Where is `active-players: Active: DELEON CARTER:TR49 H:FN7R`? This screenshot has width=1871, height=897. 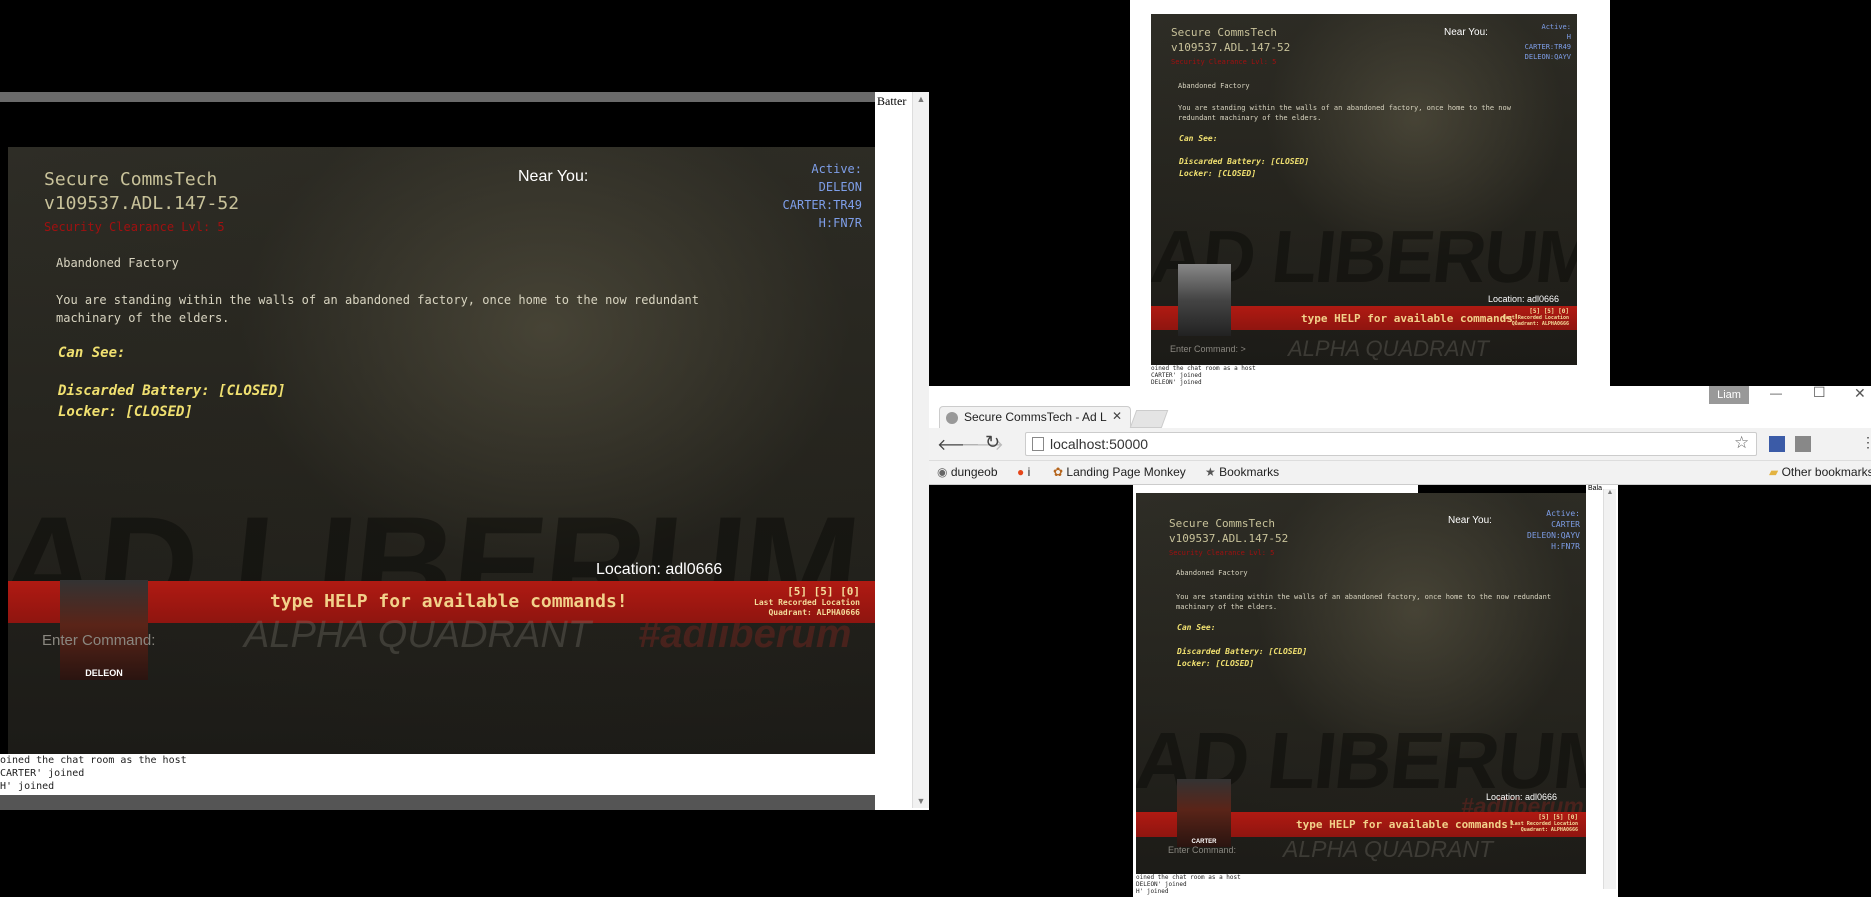
active-players: Active: DELEON CARTER:TR49 H:FN7R is located at coordinates (822, 196).